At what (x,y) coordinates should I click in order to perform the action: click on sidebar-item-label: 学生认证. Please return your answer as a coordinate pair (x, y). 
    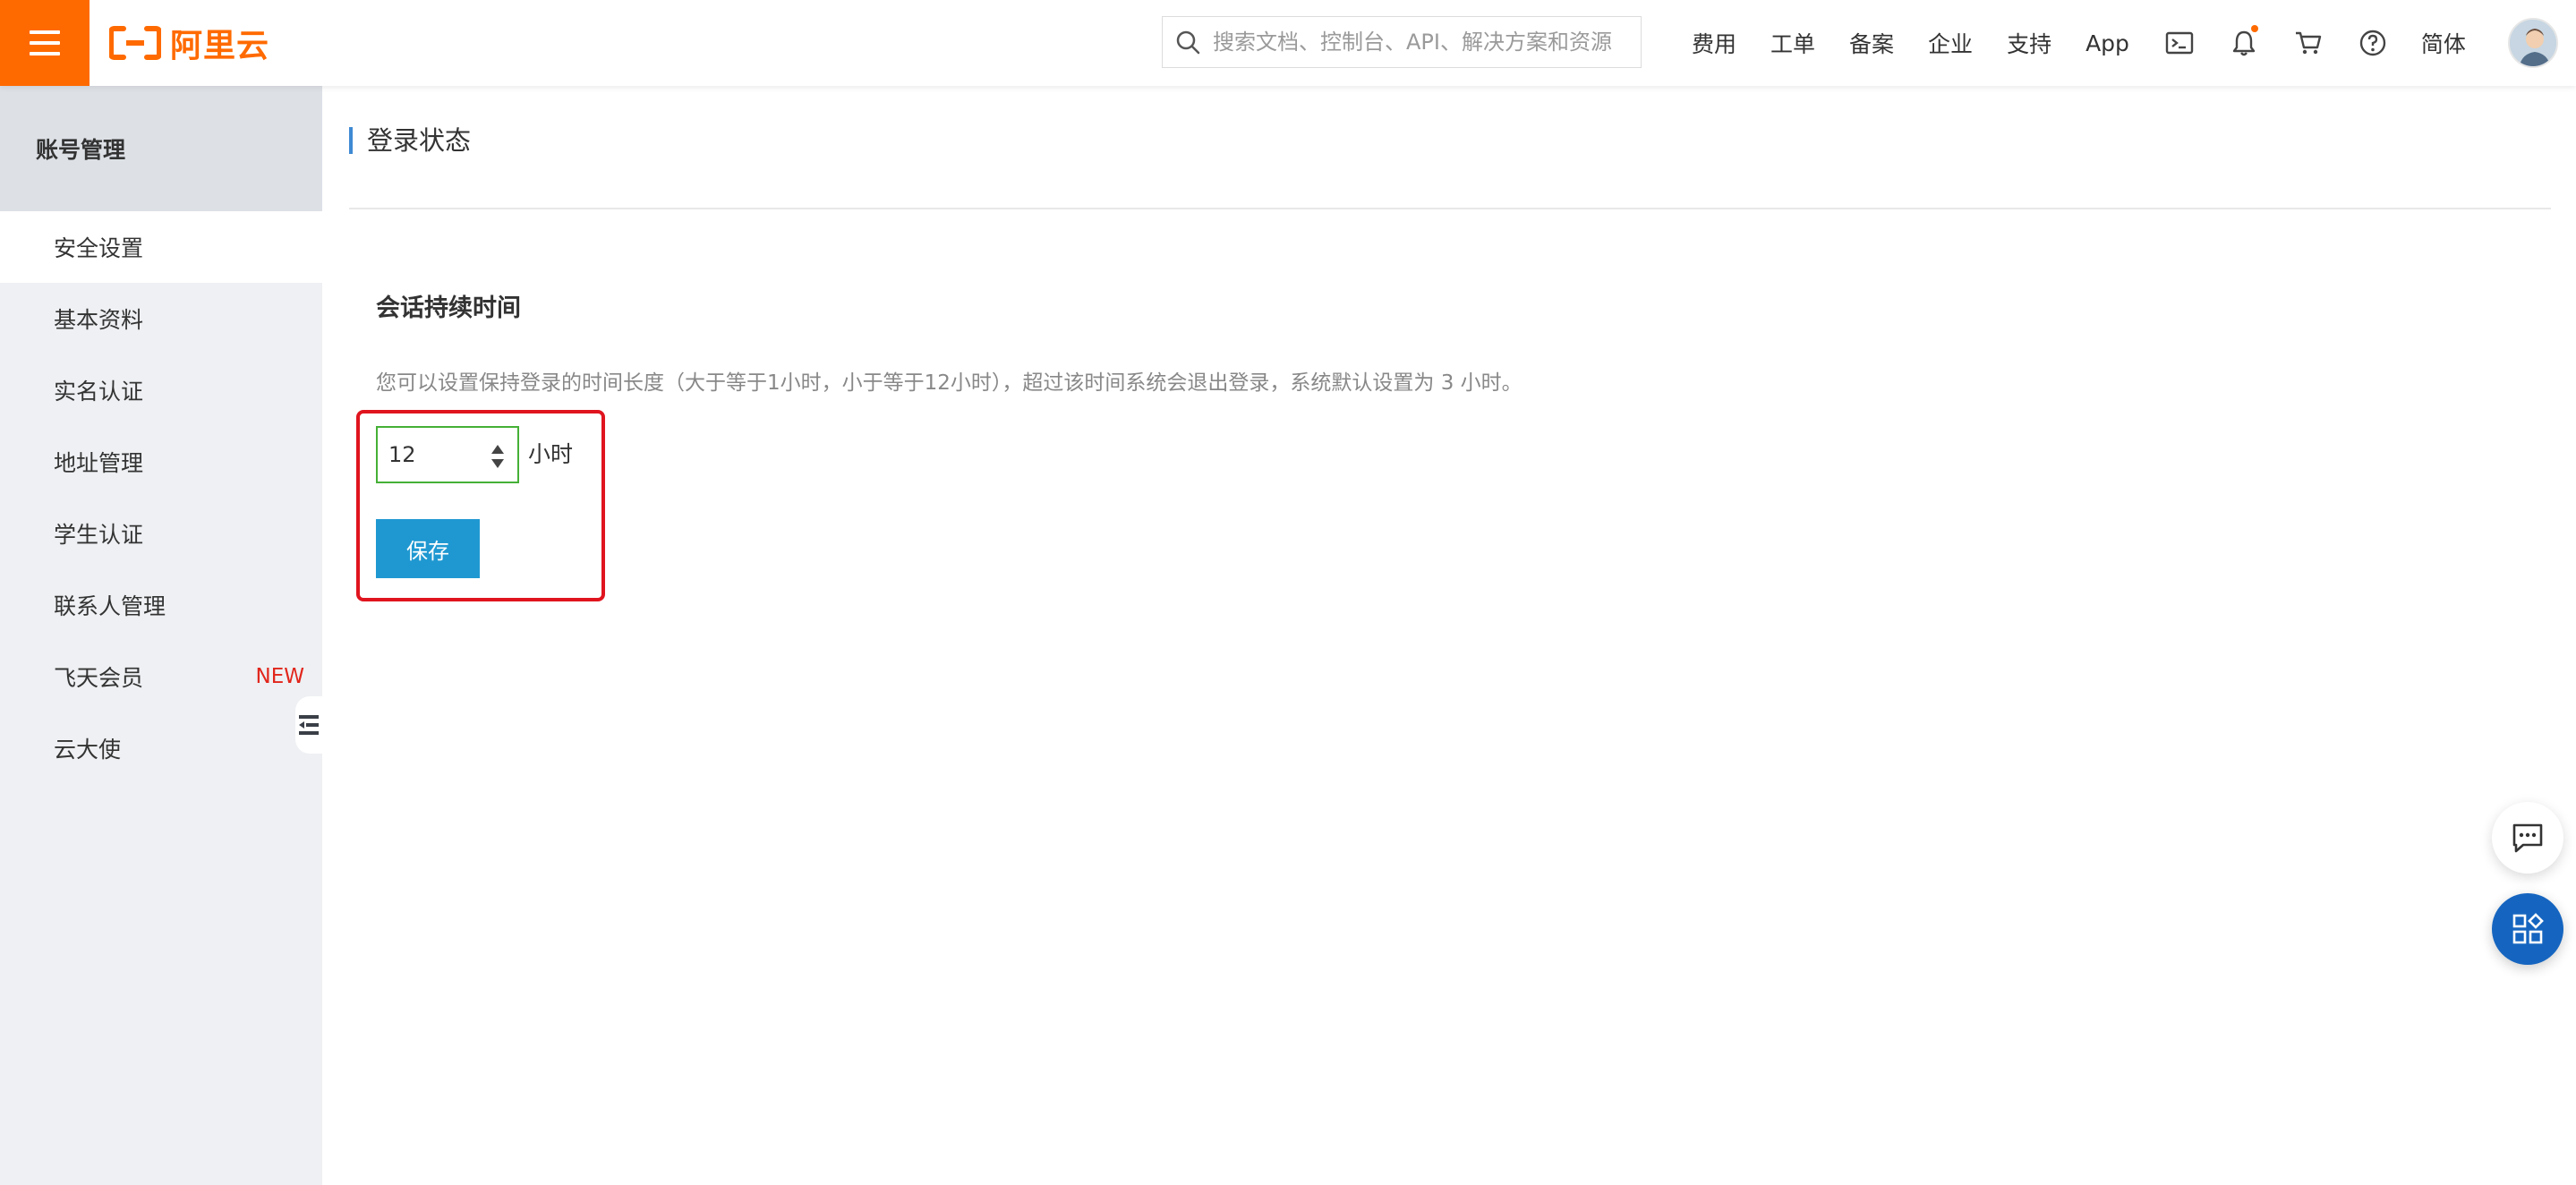
    Looking at the image, I should click on (99, 535).